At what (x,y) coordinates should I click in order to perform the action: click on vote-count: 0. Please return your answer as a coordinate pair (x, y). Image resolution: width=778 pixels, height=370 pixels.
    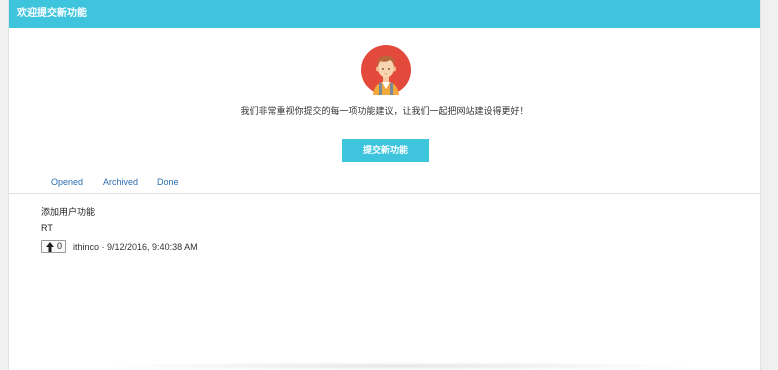
    Looking at the image, I should click on (60, 246).